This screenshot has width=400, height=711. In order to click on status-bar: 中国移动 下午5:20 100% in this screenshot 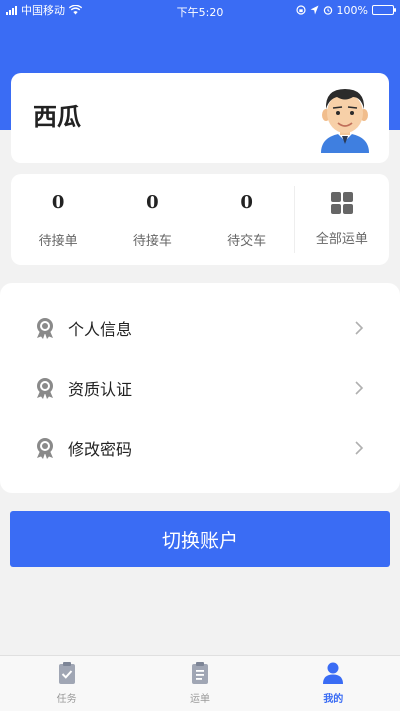, I will do `click(200, 10)`.